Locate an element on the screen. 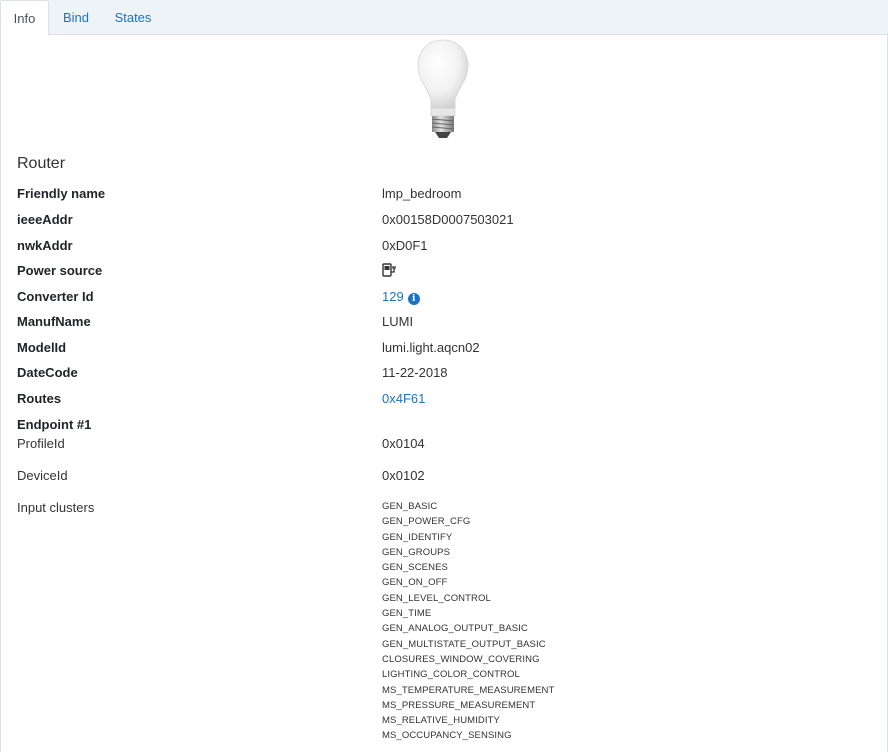 This screenshot has width=888, height=752. cluster-item: MS_RELATIVE_HUMIDITY is located at coordinates (441, 721).